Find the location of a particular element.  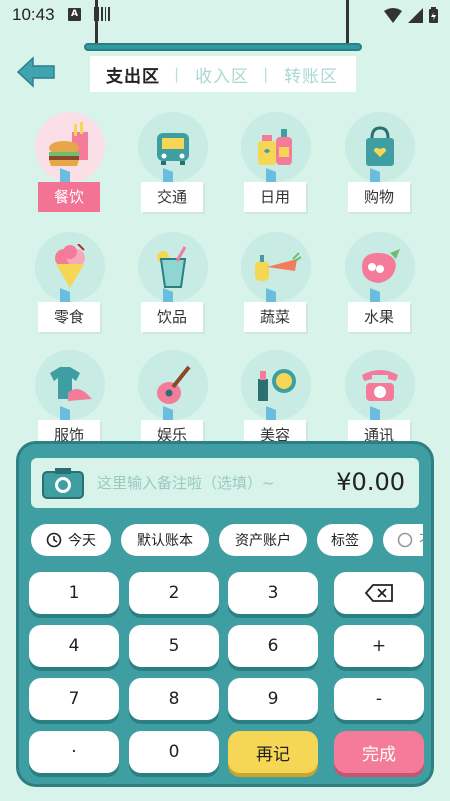

book-chip: 默认账本 is located at coordinates (165, 540).